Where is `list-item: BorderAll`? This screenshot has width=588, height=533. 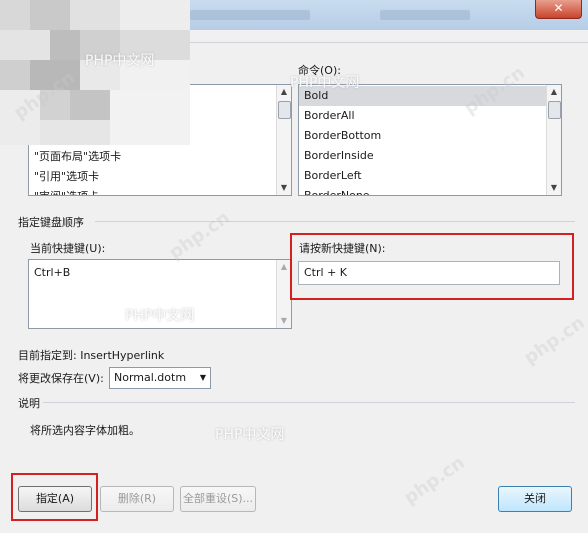
list-item: BorderAll is located at coordinates (423, 116).